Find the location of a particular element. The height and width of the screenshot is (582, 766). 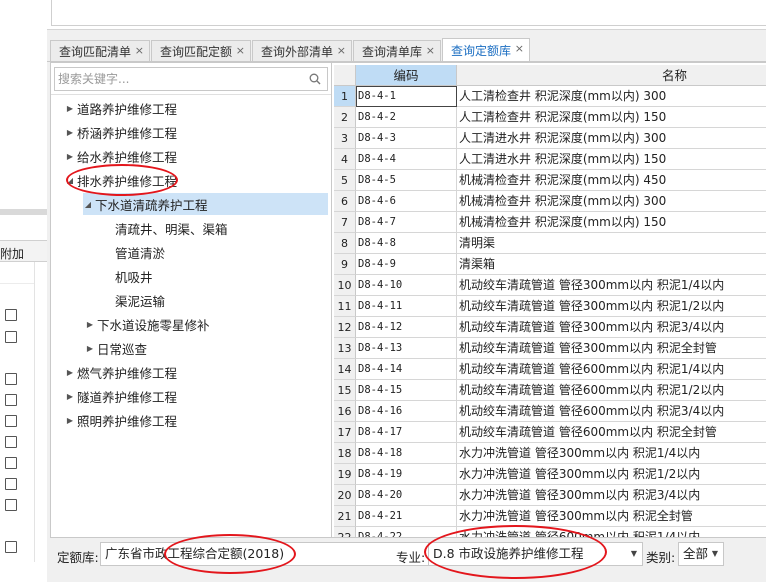

quota-code-cell: D8-4-11 is located at coordinates (406, 306).